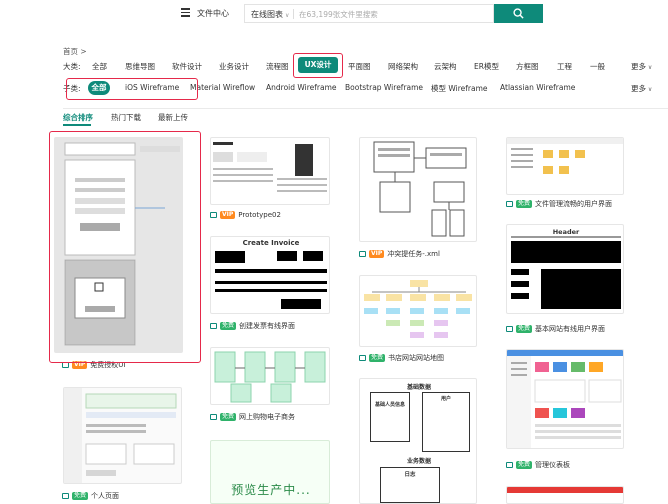 The image size is (668, 504). What do you see at coordinates (574, 204) in the screenshot?
I see `template-title: 文件管理流畅的用户界面` at bounding box center [574, 204].